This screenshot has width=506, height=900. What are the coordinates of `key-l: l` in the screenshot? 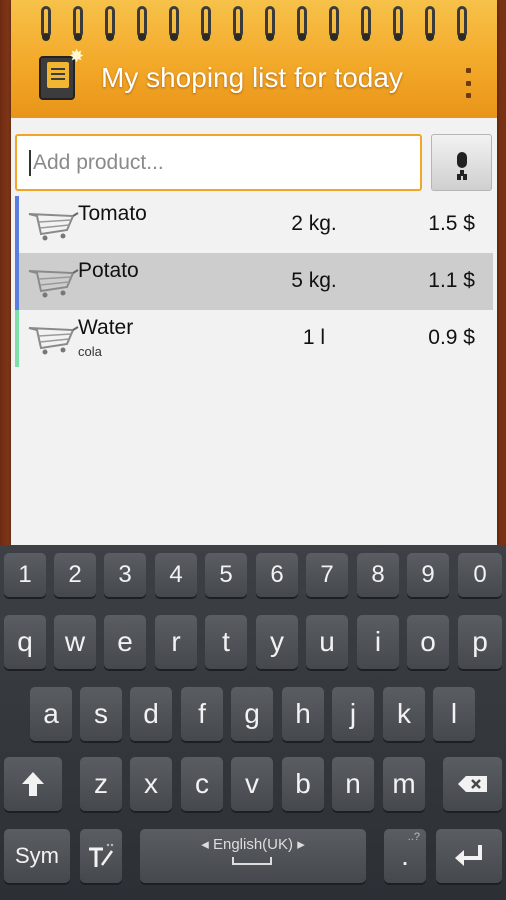 It's located at (454, 714).